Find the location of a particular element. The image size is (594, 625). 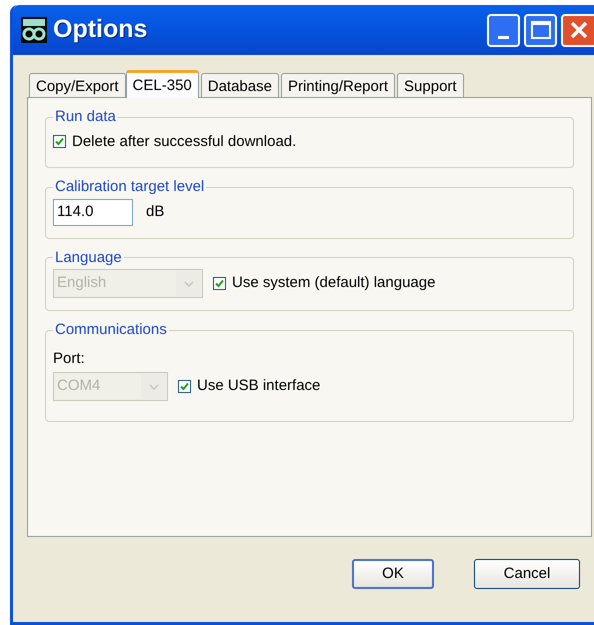

checkbox-label: Delete after successful download. is located at coordinates (184, 142).